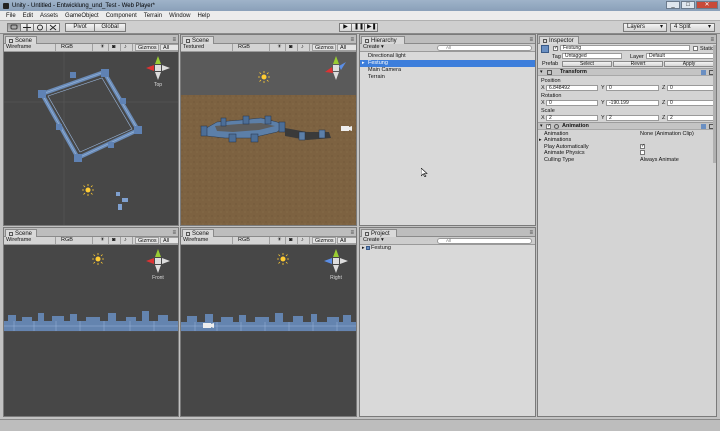  I want to click on layer-dropdown: Default, so click(680, 56).